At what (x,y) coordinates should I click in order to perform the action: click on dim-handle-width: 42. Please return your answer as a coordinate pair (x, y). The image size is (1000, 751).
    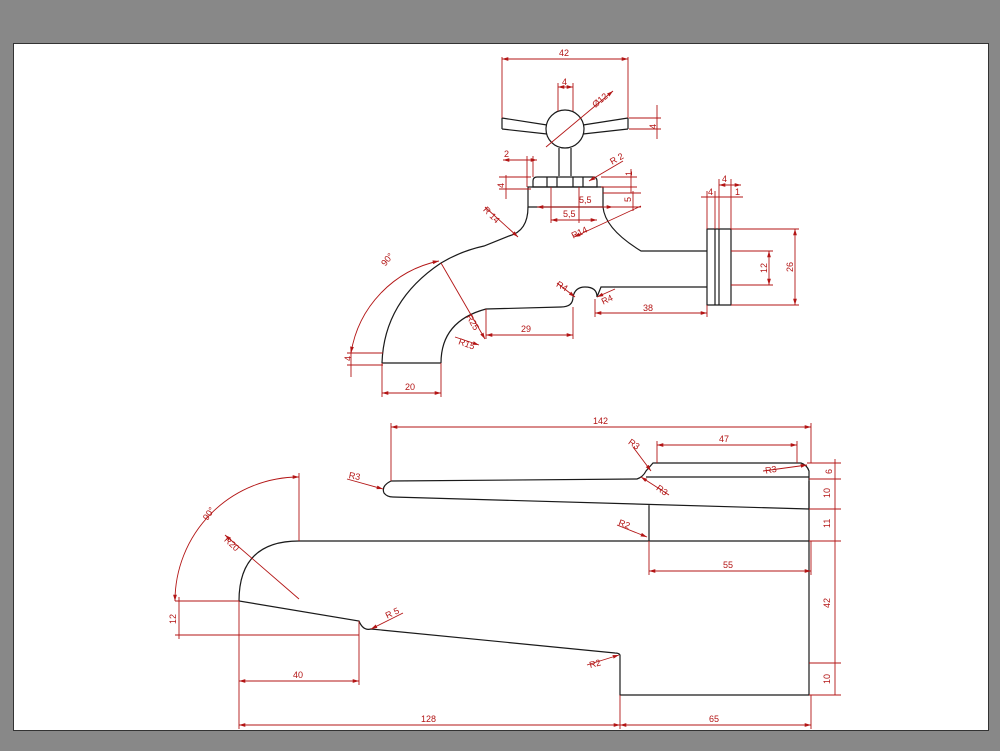
    Looking at the image, I should click on (564, 53).